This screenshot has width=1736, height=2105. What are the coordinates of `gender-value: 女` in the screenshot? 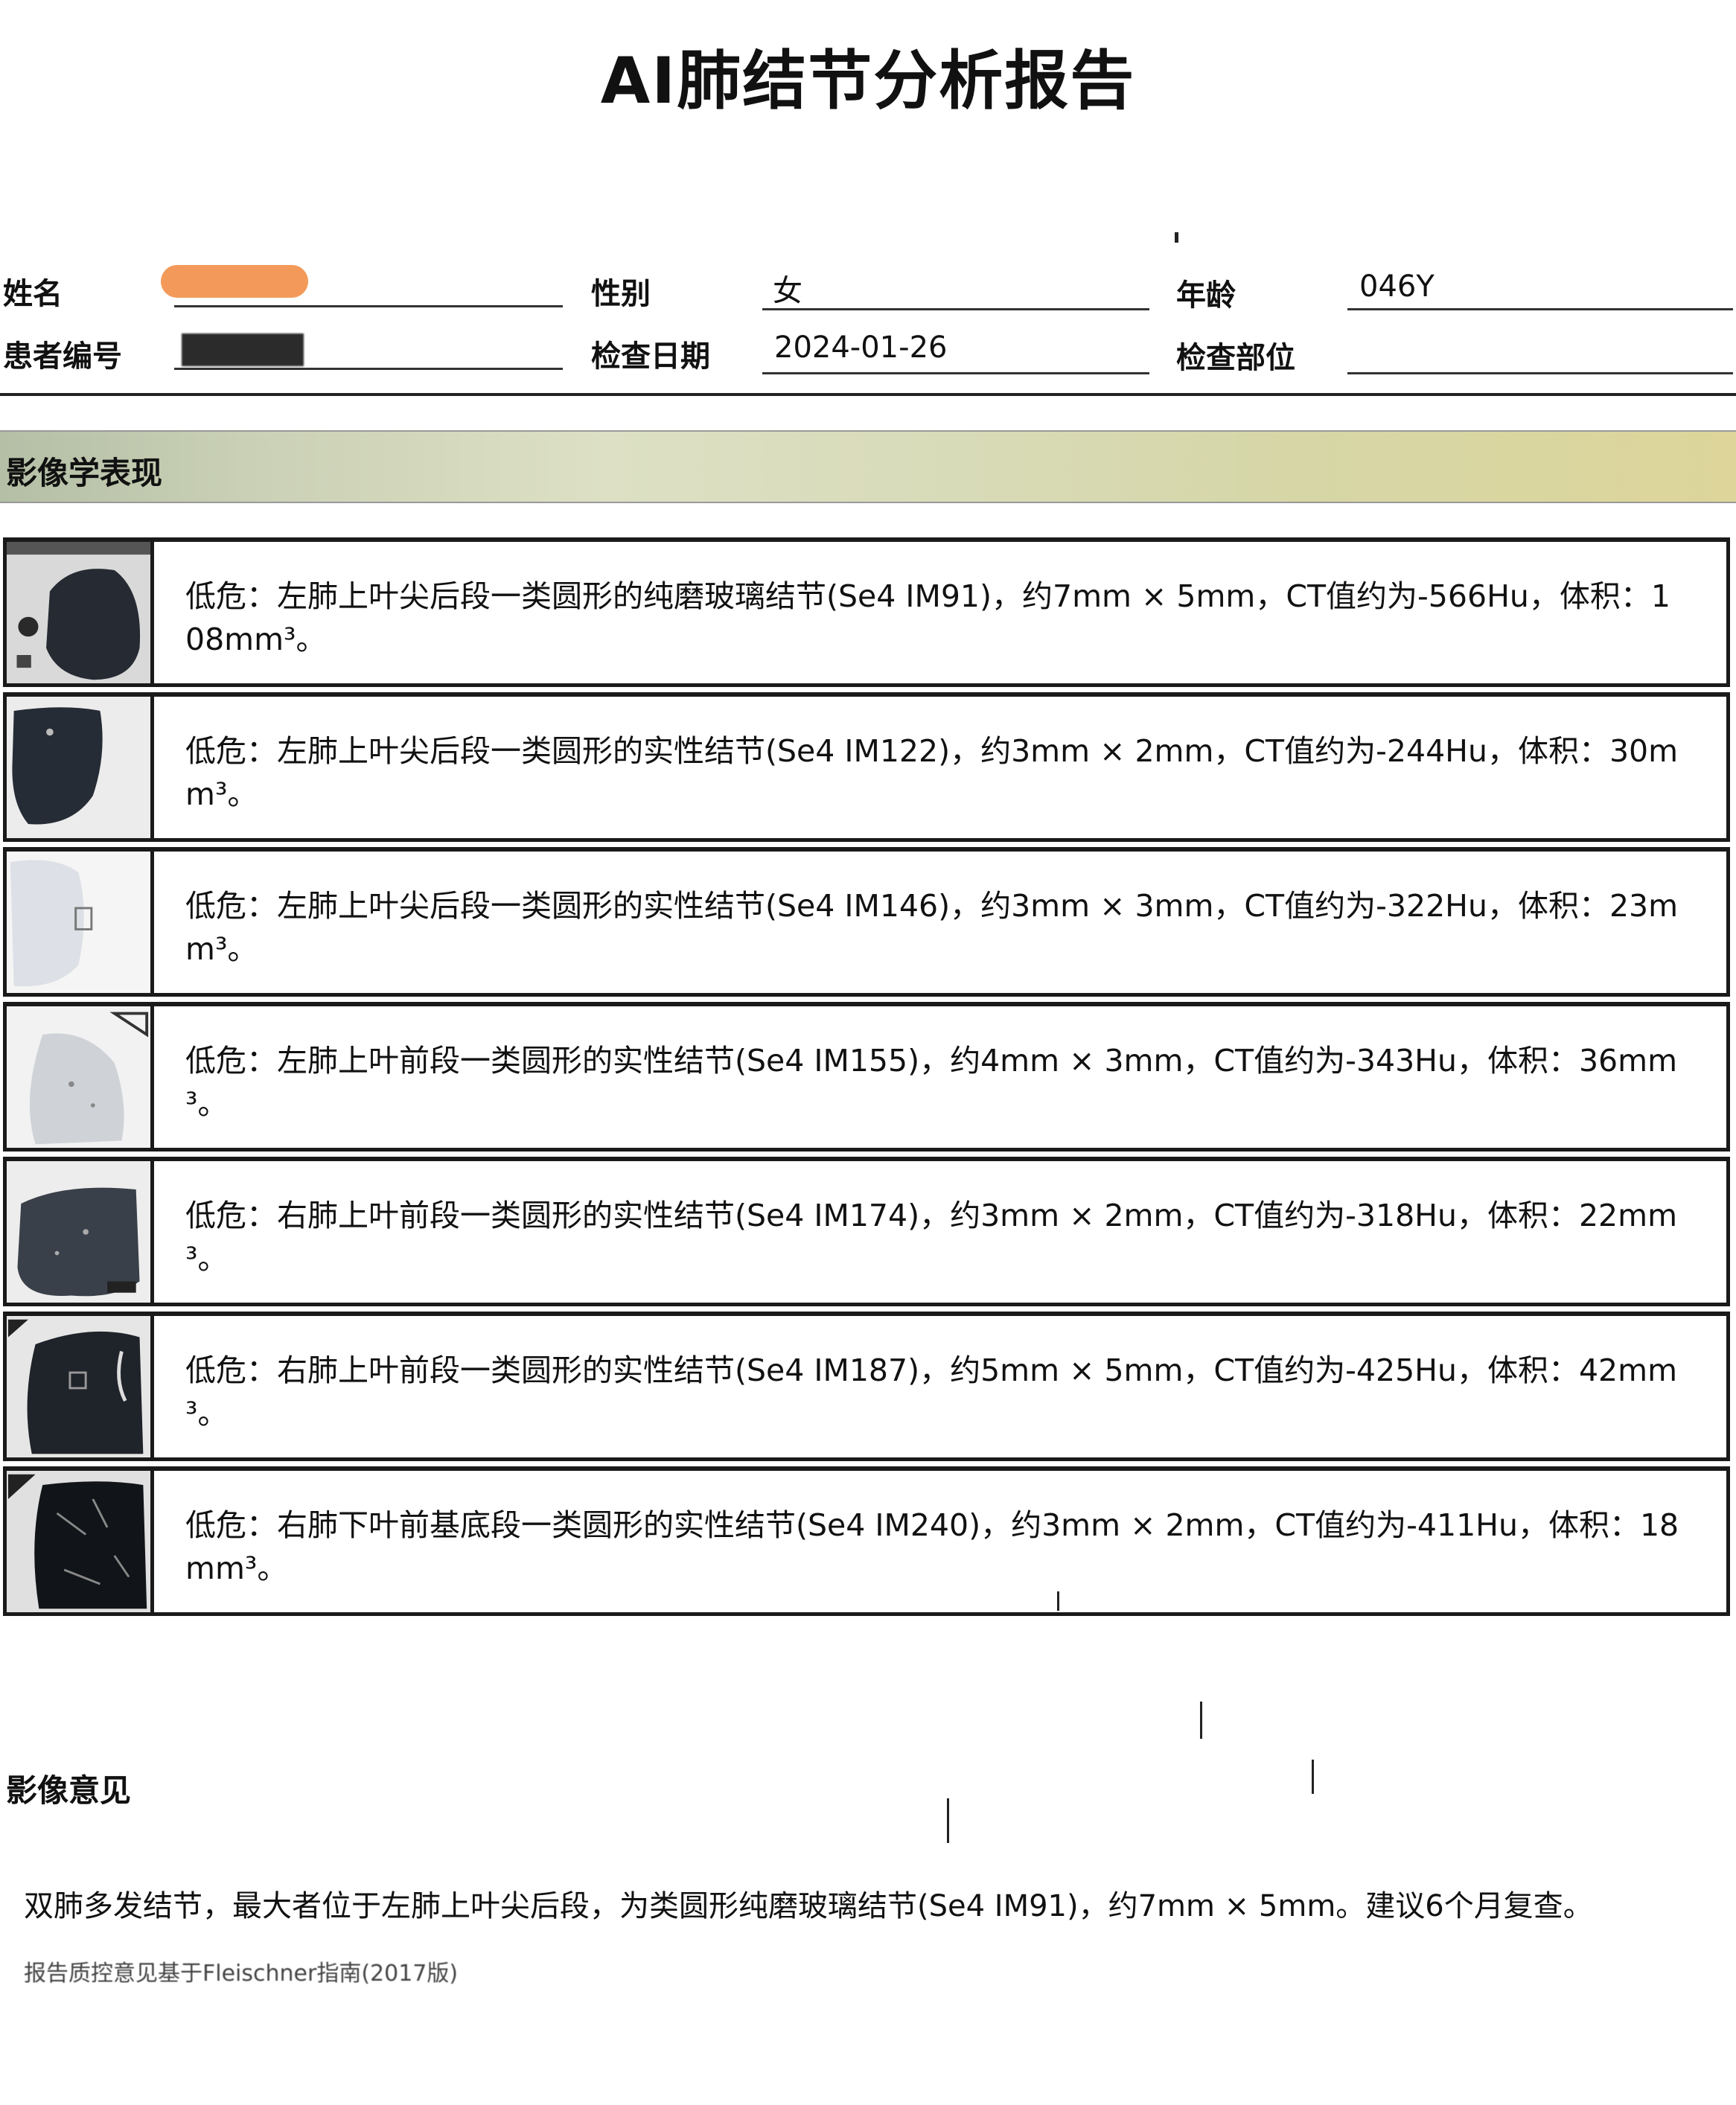 It's located at (787, 291).